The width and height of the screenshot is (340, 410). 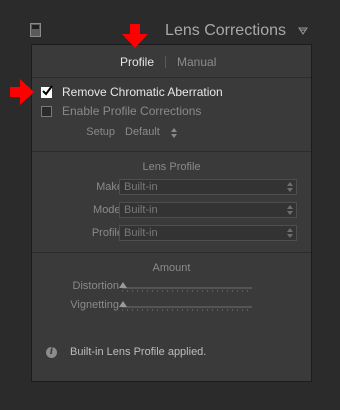 What do you see at coordinates (225, 31) in the screenshot?
I see `panel-title: Lens Corrections` at bounding box center [225, 31].